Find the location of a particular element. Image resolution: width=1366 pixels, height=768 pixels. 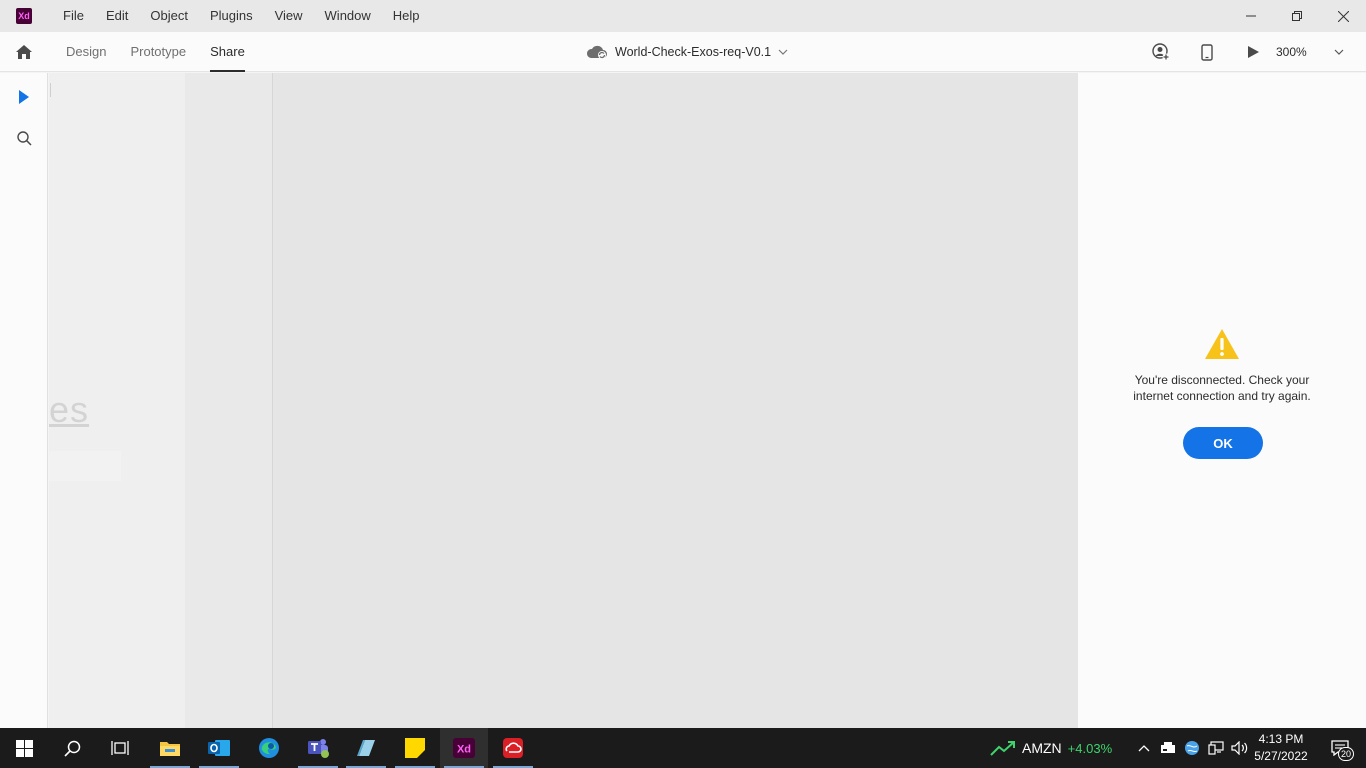

clock-time: 4:13 PM is located at coordinates (1281, 739).